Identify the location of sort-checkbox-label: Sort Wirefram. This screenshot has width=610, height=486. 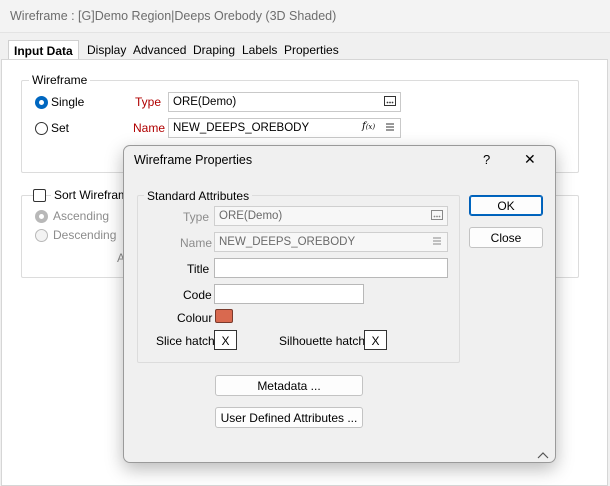
(91, 195).